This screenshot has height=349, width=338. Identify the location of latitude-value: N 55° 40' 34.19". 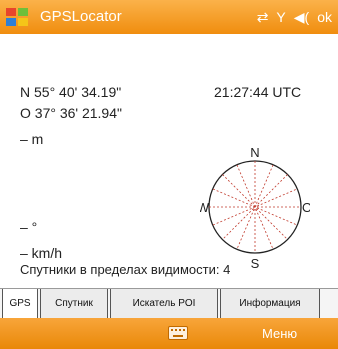
(71, 92).